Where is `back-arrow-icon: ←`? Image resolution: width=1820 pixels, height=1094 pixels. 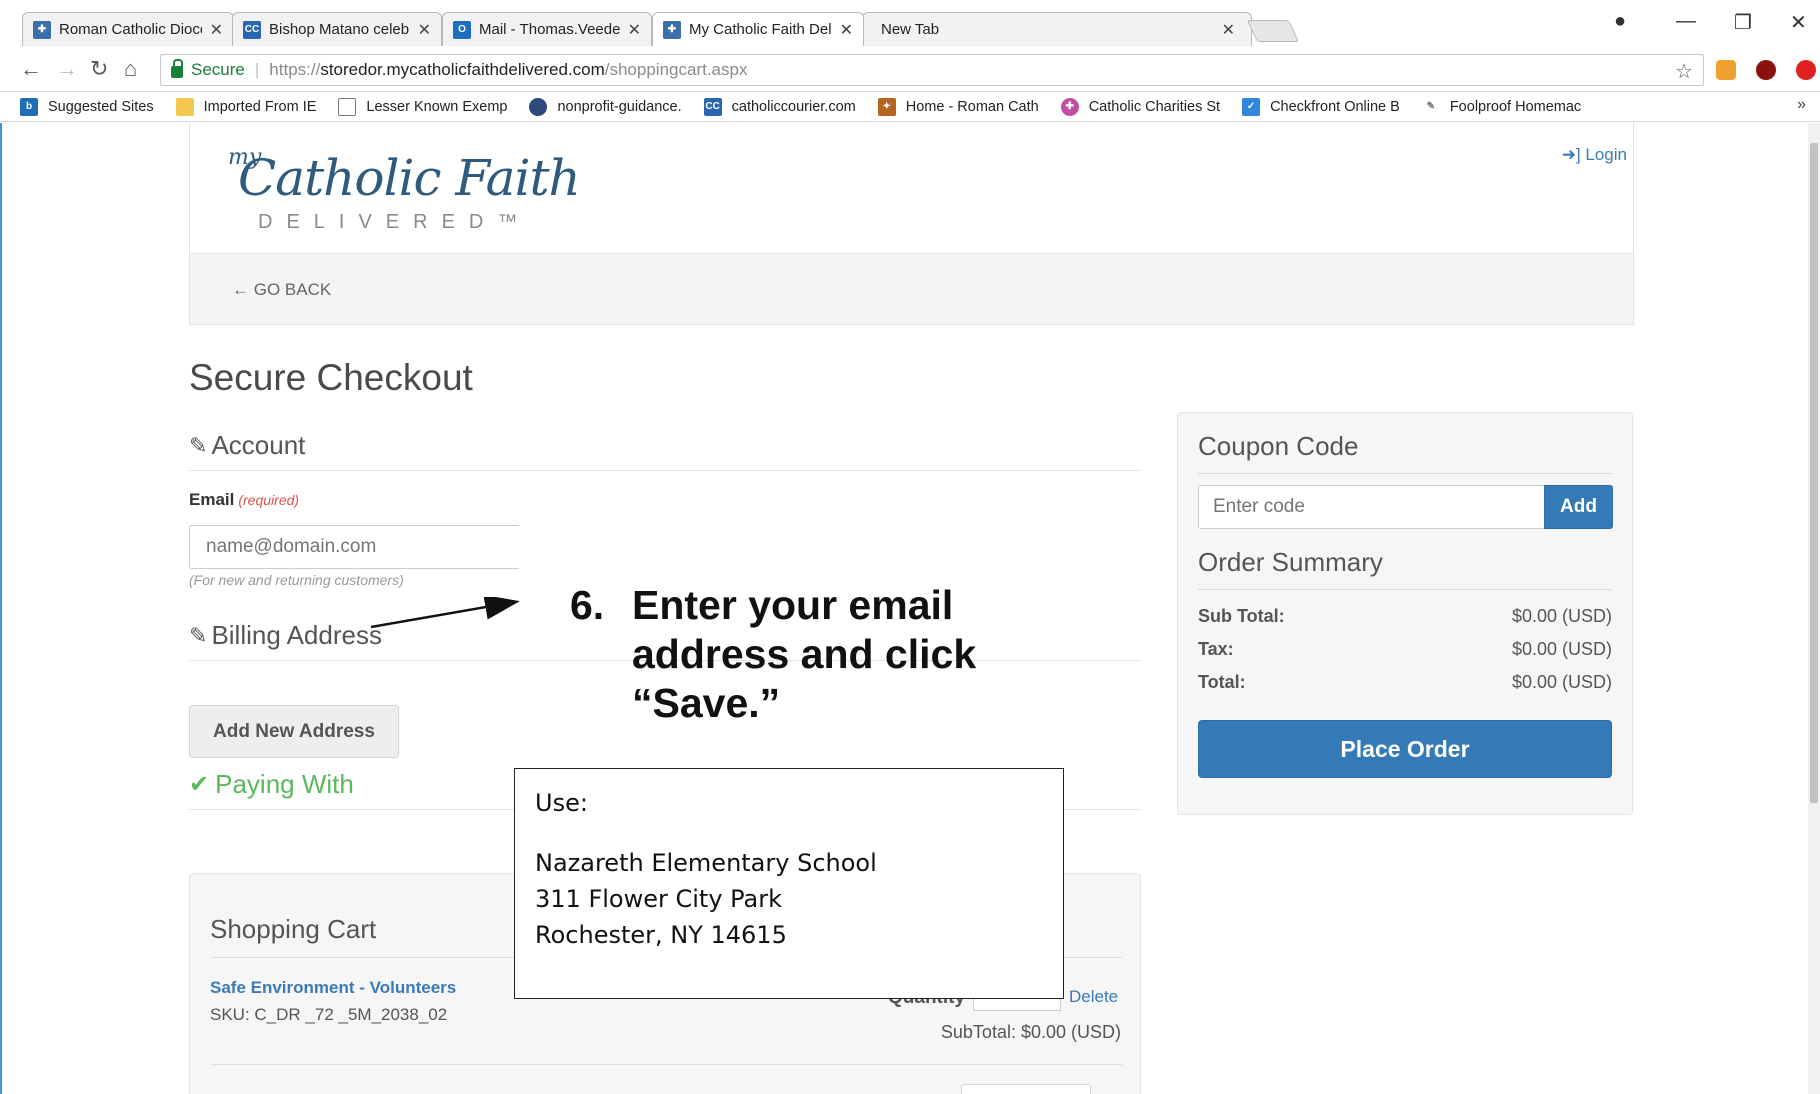 back-arrow-icon: ← is located at coordinates (31, 69).